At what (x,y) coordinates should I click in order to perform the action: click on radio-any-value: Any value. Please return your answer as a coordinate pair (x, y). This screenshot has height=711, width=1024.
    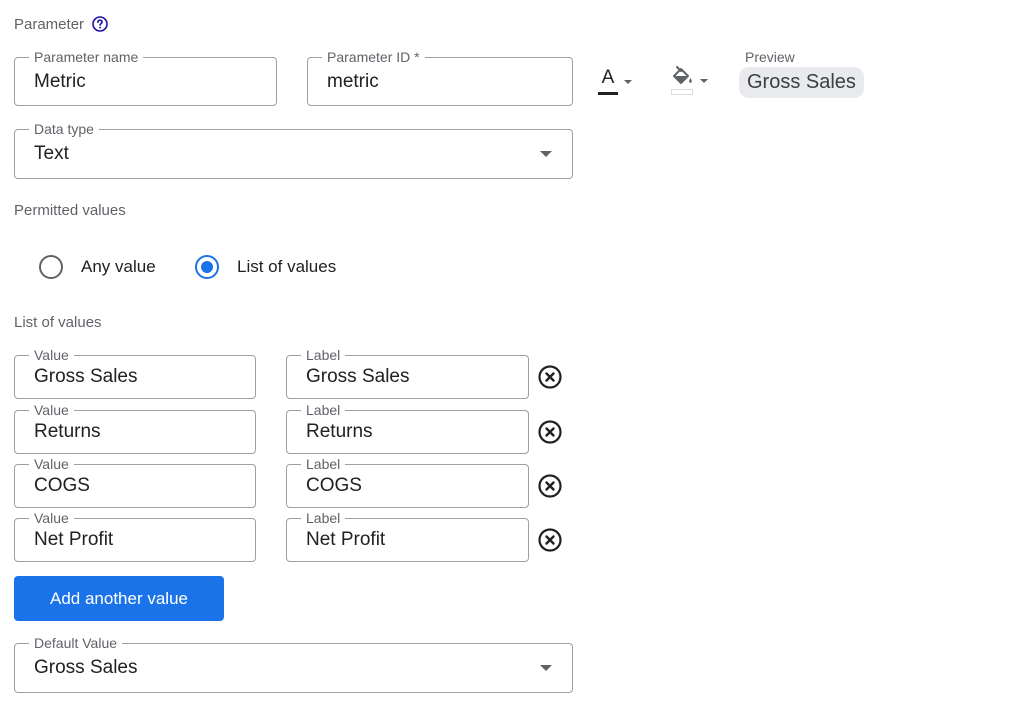
    Looking at the image, I should click on (97, 267).